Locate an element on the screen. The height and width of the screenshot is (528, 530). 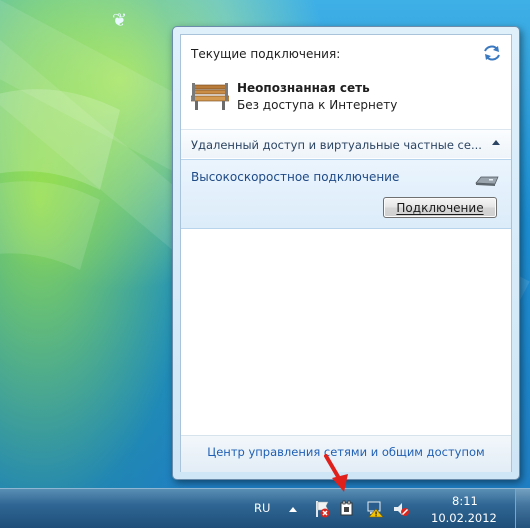
connection-item-broadband: Высокоскоростное подключение Подключение is located at coordinates (346, 194).